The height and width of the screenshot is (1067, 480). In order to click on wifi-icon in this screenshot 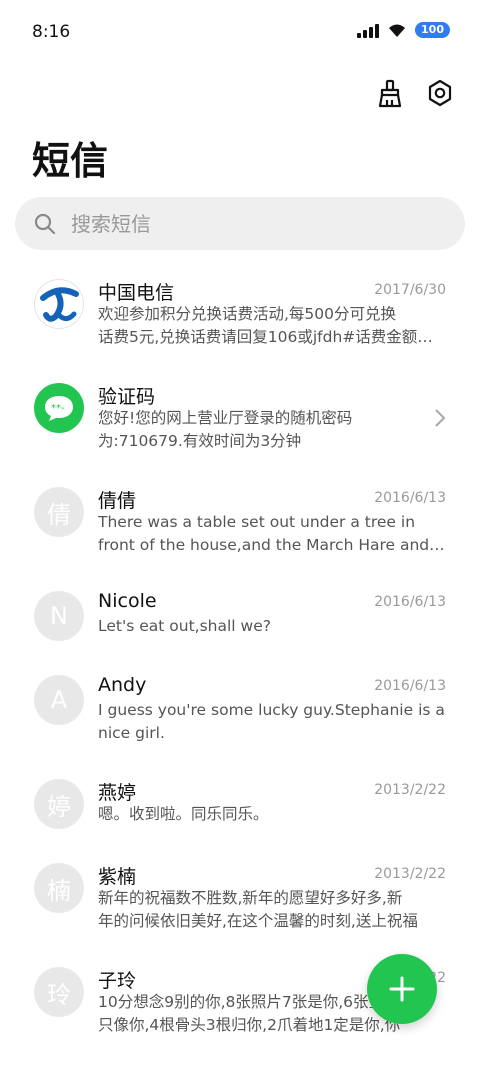, I will do `click(397, 30)`.